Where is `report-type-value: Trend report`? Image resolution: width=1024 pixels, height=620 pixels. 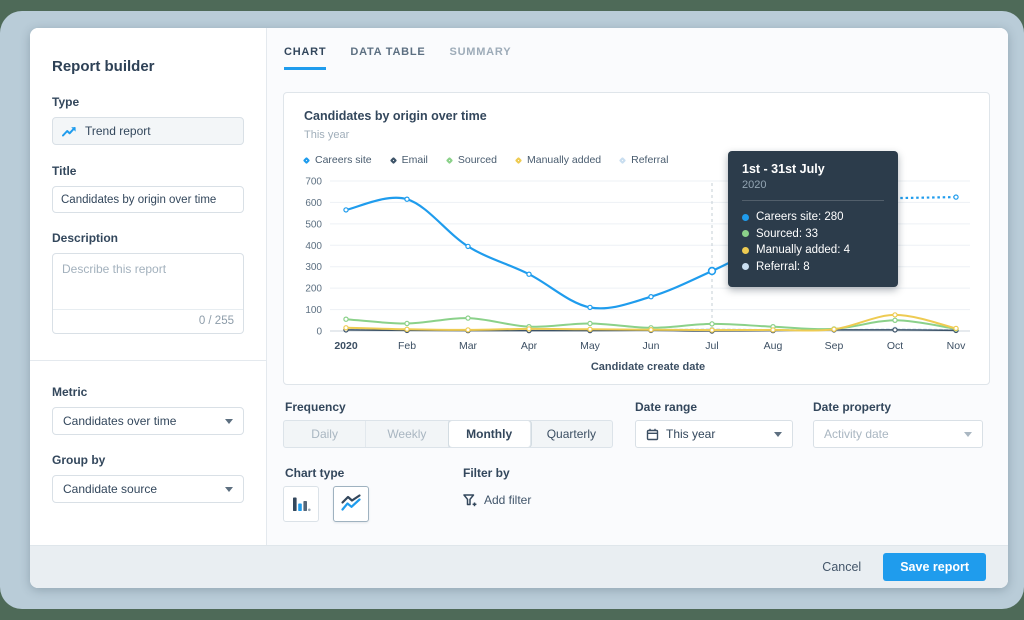 report-type-value: Trend report is located at coordinates (118, 131).